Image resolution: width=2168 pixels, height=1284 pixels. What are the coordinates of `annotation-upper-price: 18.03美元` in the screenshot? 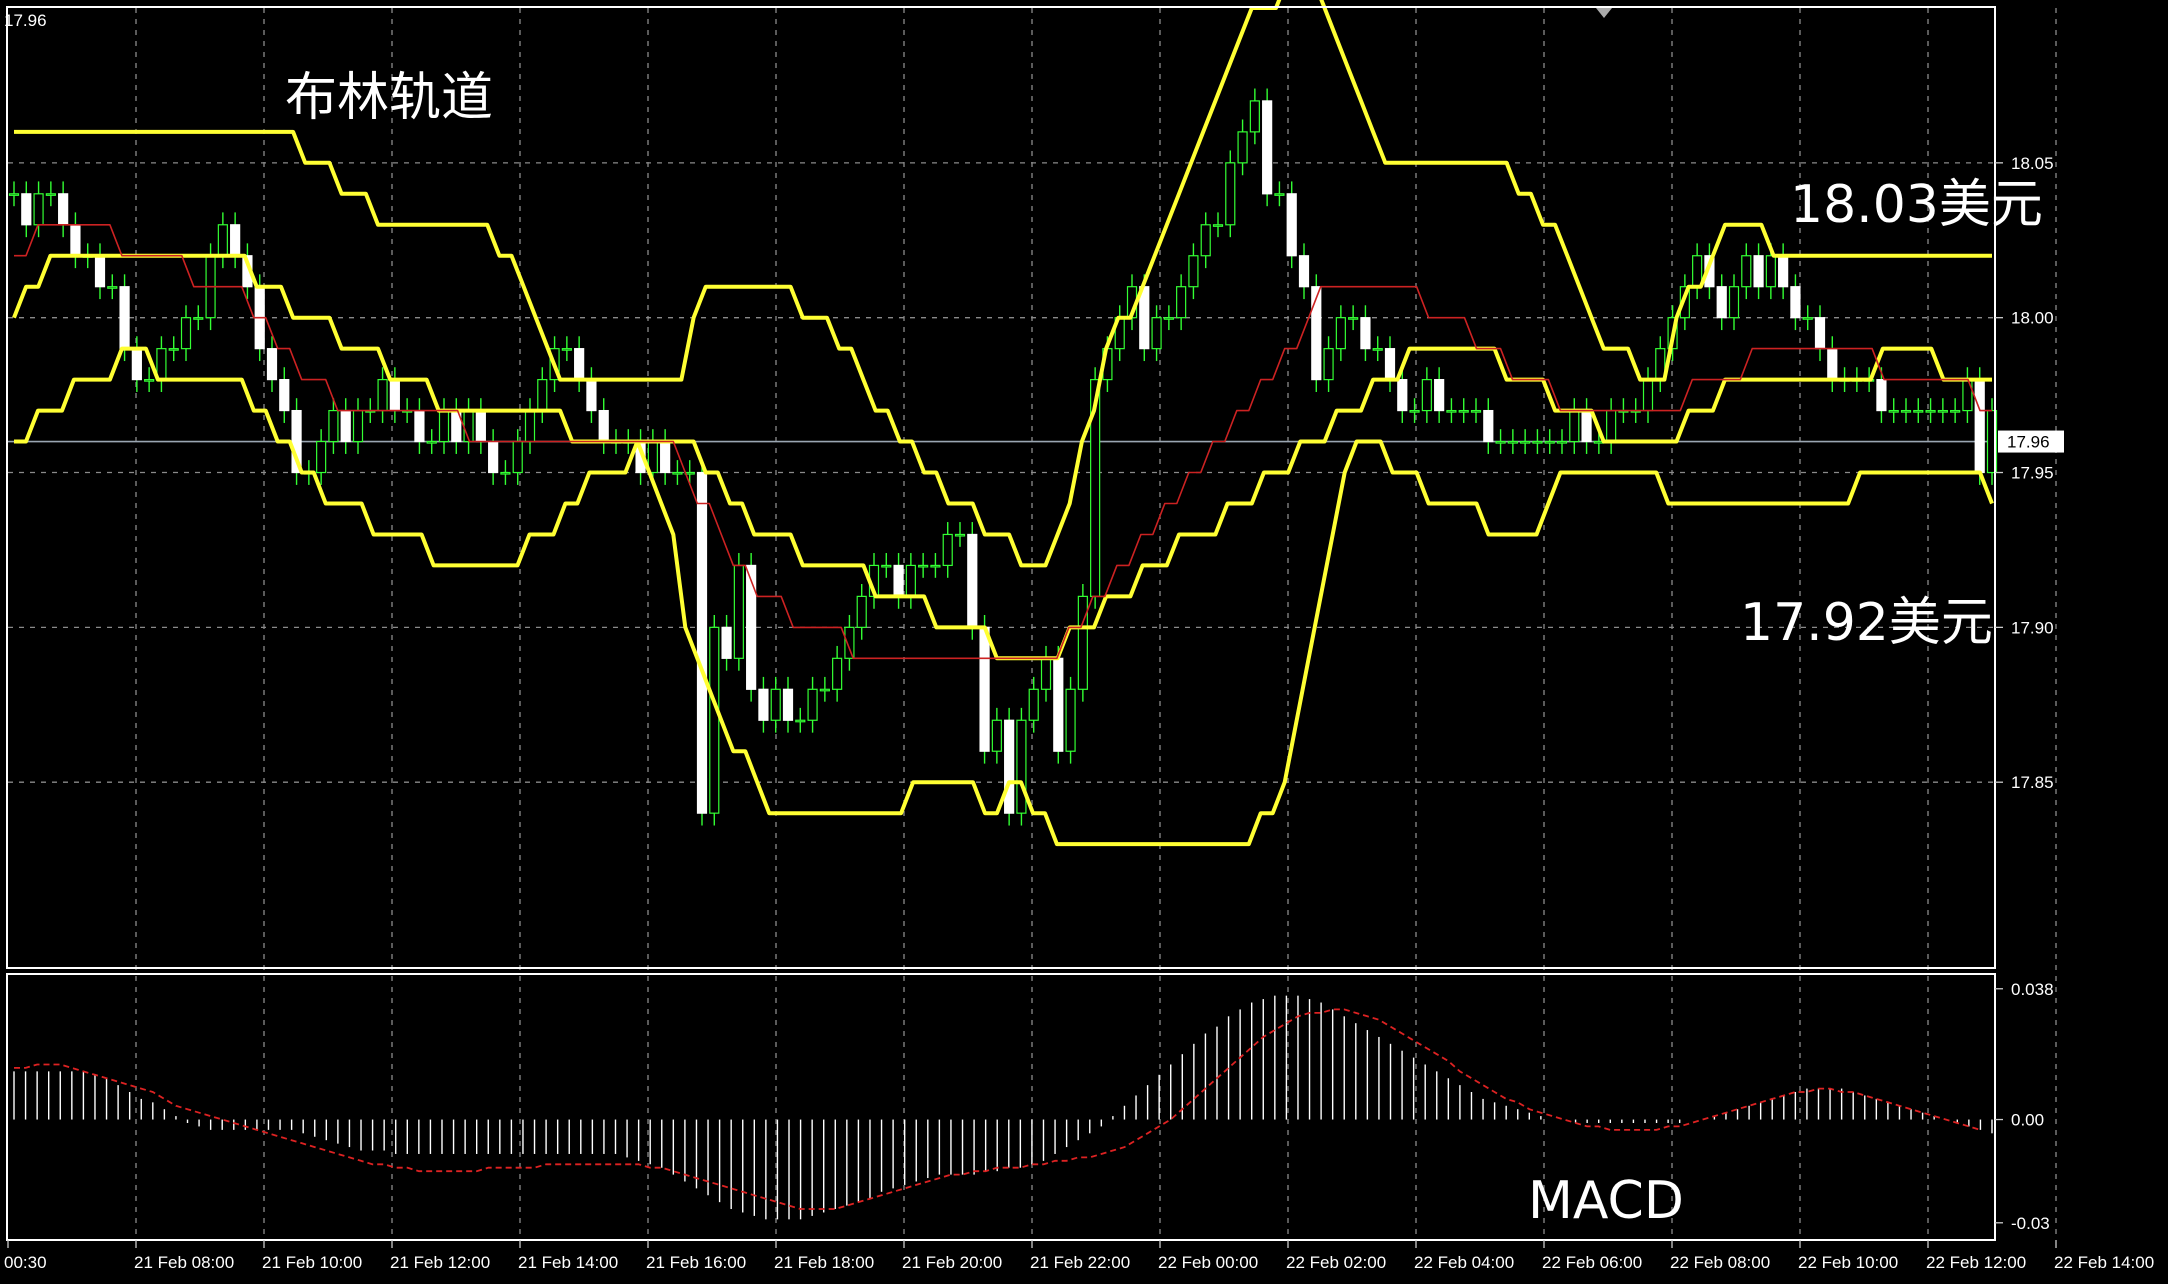 It's located at (1916, 205).